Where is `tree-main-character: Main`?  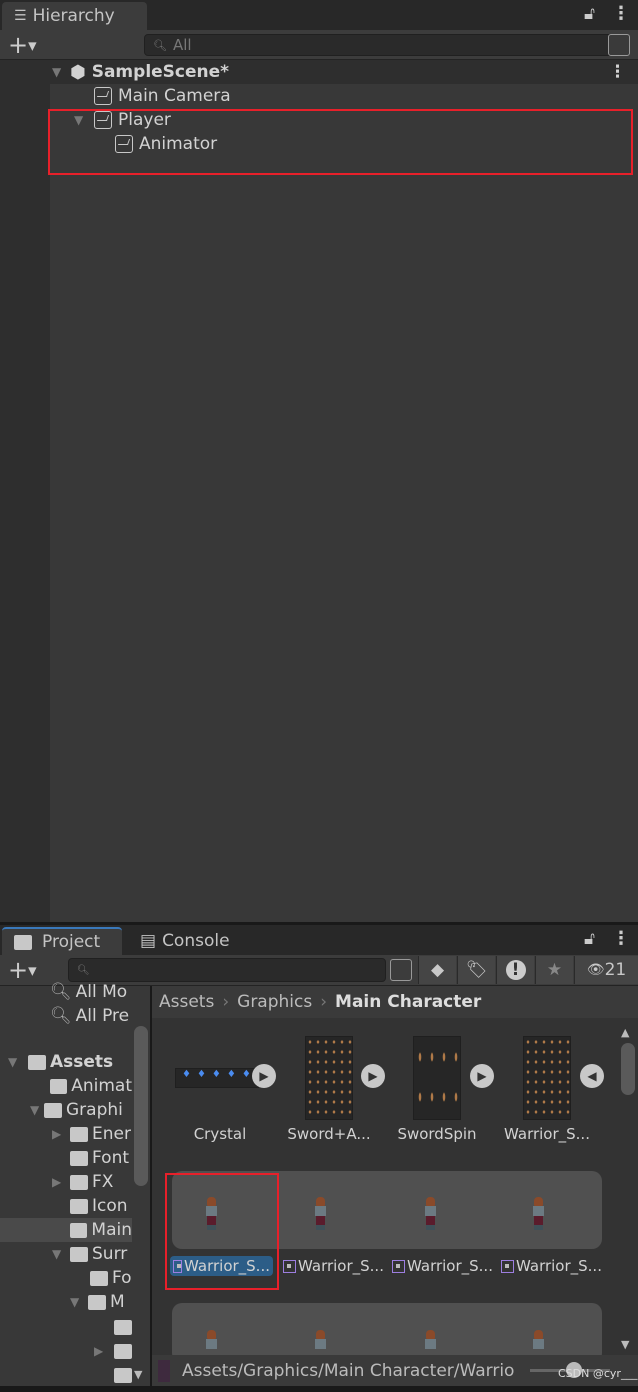
tree-main-character: Main is located at coordinates (66, 1230).